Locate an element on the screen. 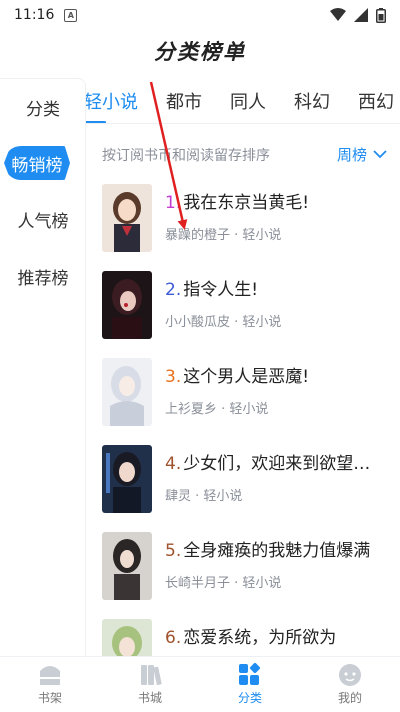 The width and height of the screenshot is (400, 712). nav-category-label: 分类 is located at coordinates (249, 698).